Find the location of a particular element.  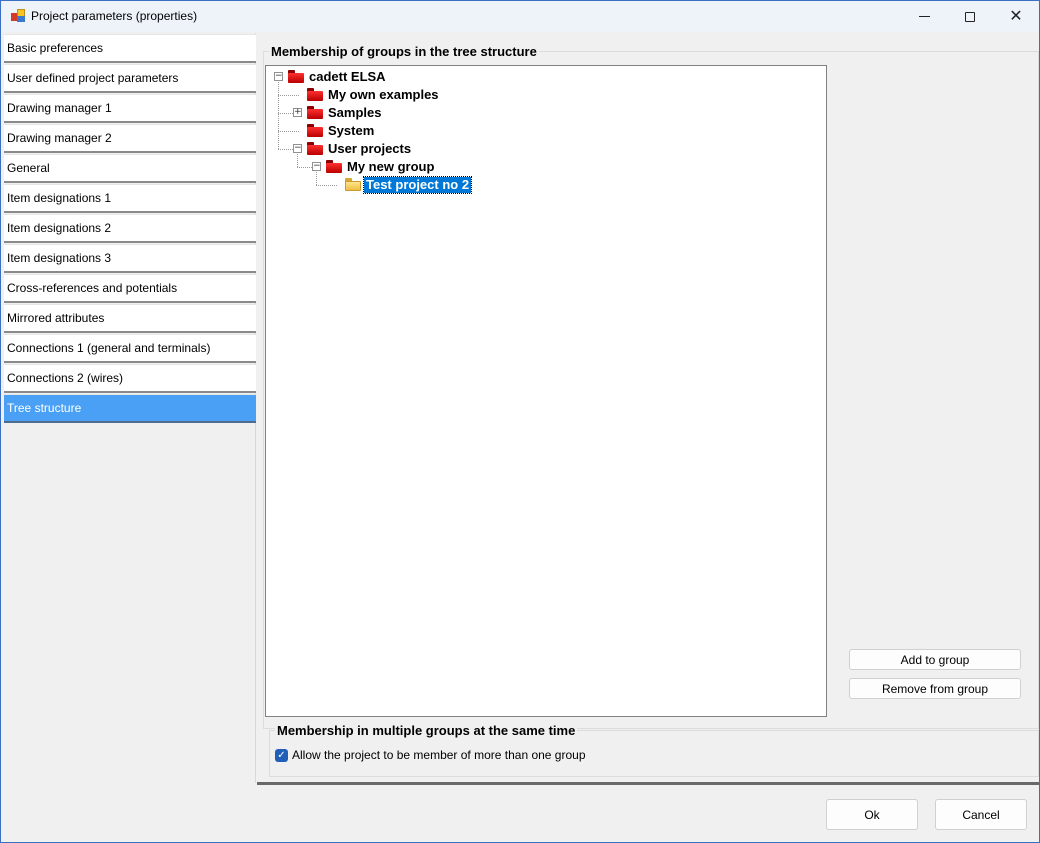

cancel-button: Cancel is located at coordinates (981, 814).